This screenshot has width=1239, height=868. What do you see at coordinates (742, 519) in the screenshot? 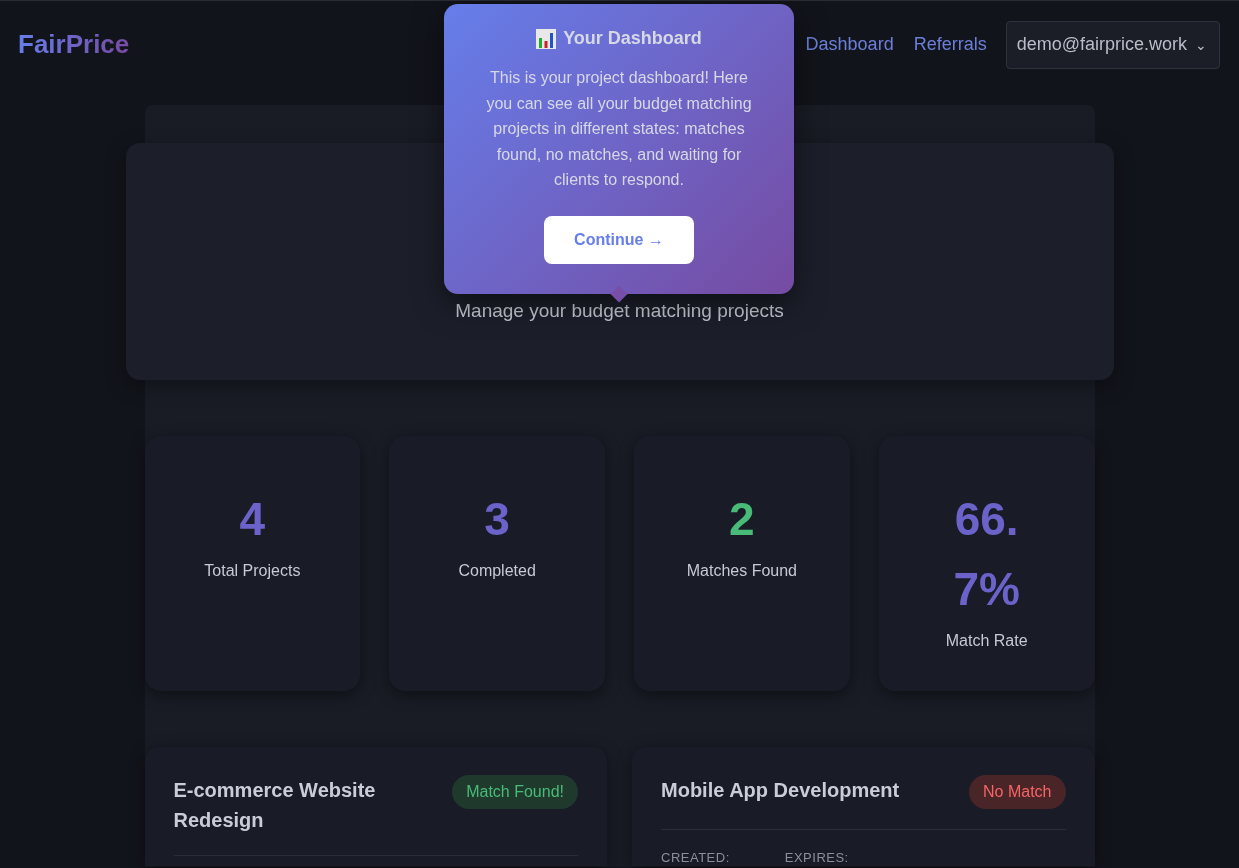
I see `stat-value: 2` at bounding box center [742, 519].